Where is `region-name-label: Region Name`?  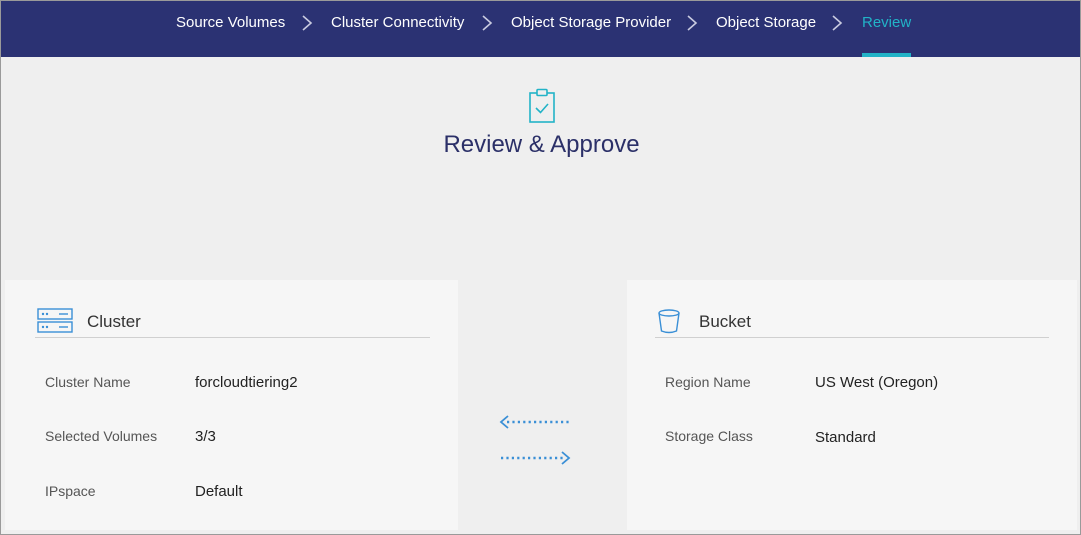 region-name-label: Region Name is located at coordinates (708, 382).